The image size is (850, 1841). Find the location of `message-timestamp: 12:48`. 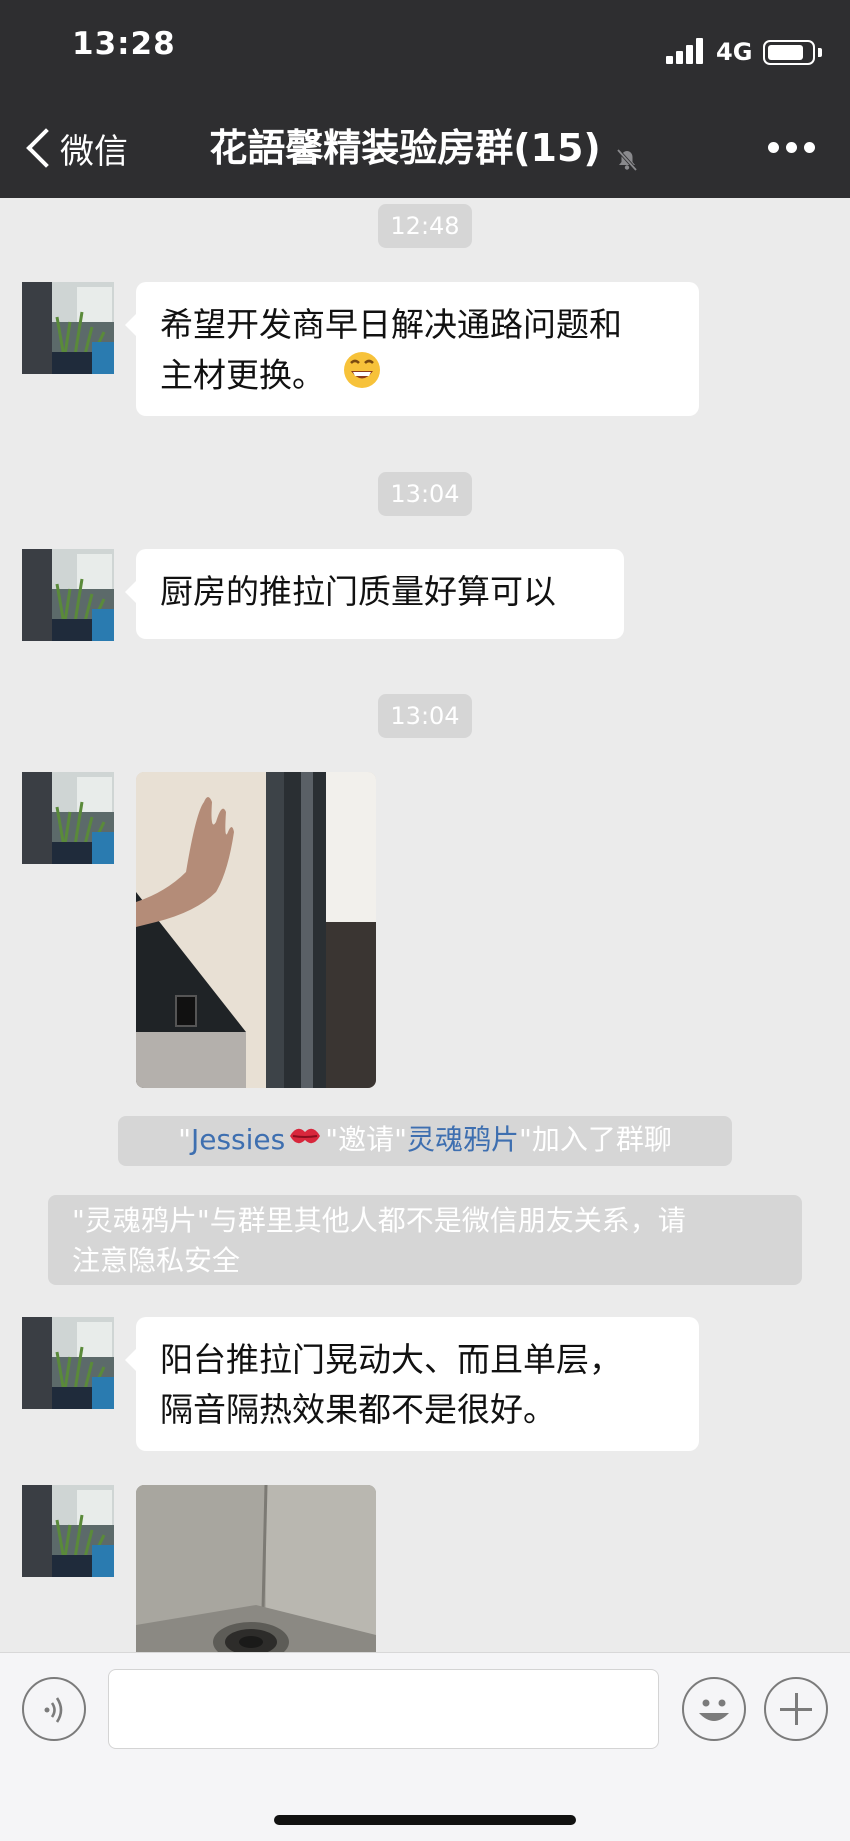

message-timestamp: 12:48 is located at coordinates (425, 226).